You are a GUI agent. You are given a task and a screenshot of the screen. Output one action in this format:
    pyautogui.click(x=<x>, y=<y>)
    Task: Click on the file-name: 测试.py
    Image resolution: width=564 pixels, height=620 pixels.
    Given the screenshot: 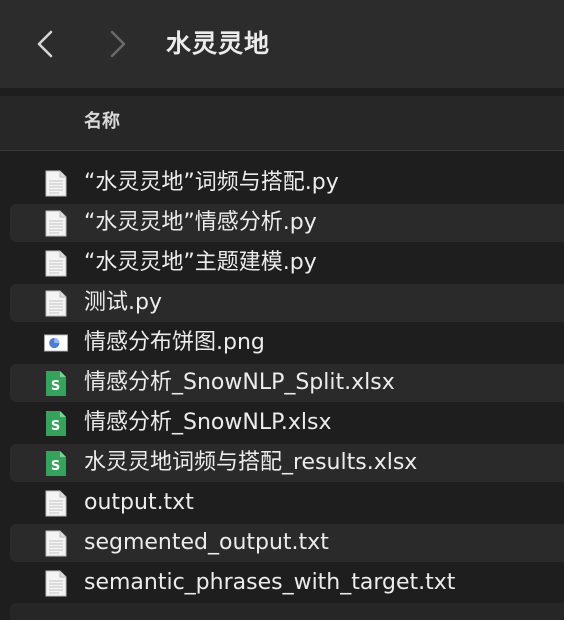 What is the action you would take?
    pyautogui.click(x=123, y=302)
    